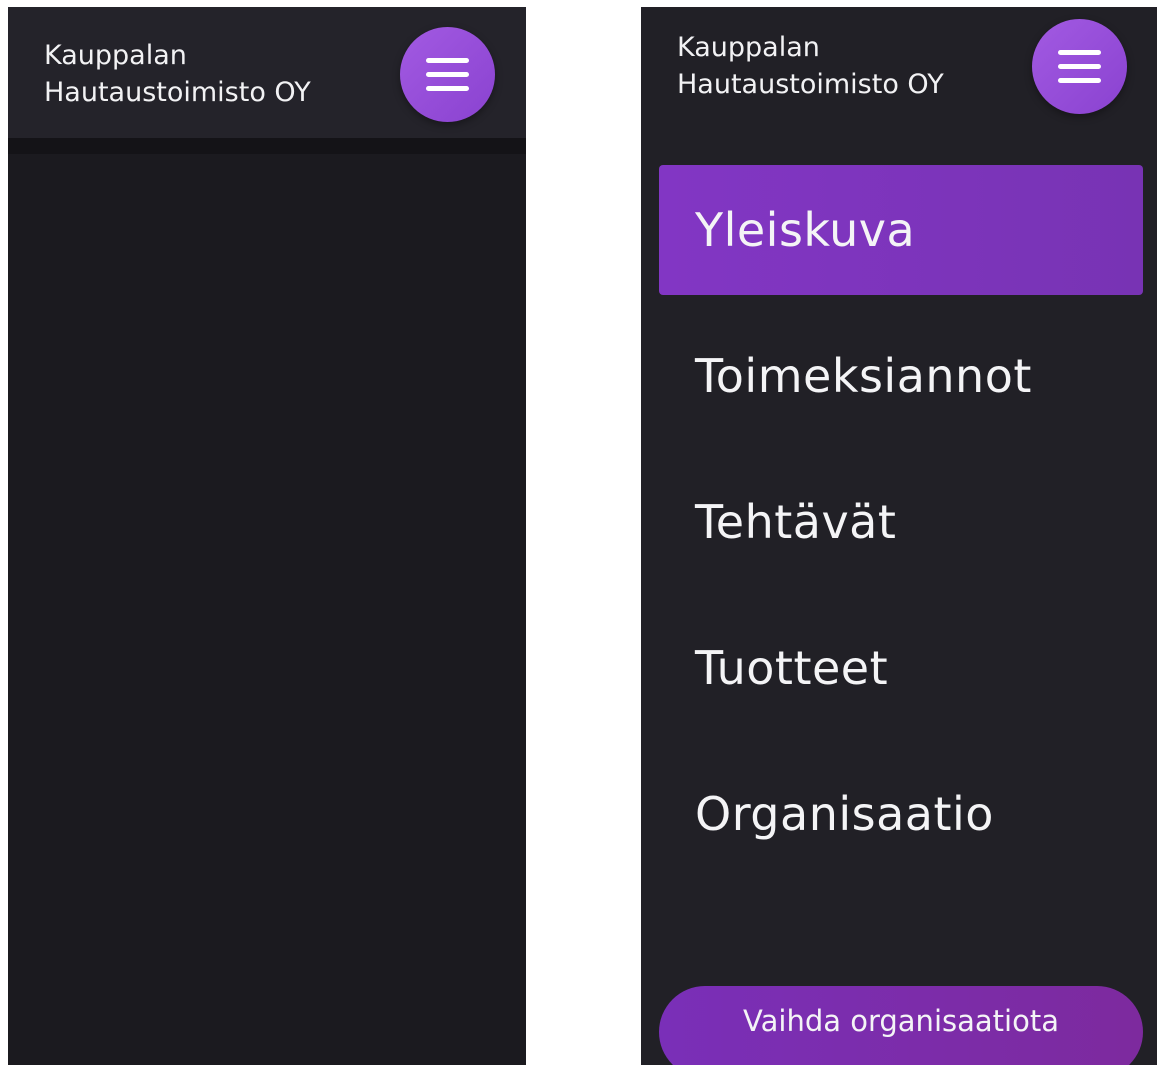  Describe the element at coordinates (267, 146) in the screenshot. I see `header-divider` at that location.